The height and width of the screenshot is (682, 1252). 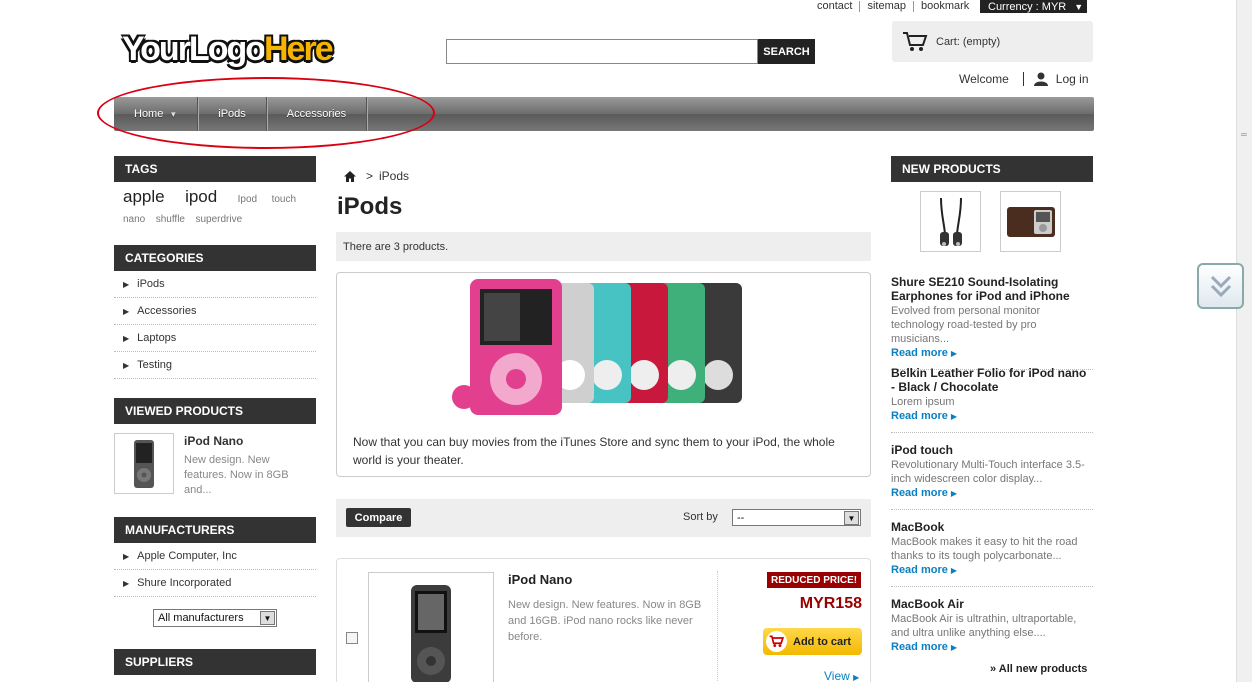 What do you see at coordinates (213, 441) in the screenshot?
I see `viewed-product-name: iPod Nano` at bounding box center [213, 441].